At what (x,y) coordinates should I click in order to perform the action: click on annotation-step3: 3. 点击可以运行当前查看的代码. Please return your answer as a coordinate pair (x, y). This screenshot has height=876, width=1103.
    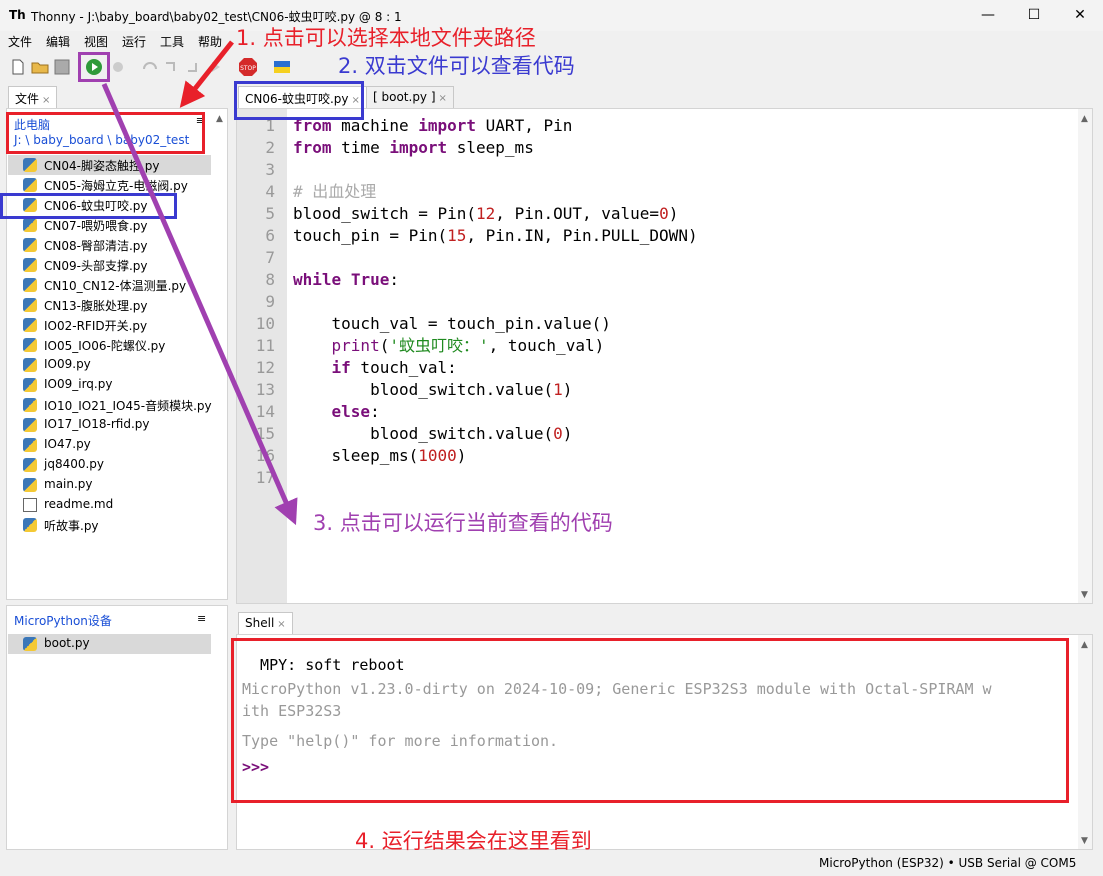
    Looking at the image, I should click on (463, 523).